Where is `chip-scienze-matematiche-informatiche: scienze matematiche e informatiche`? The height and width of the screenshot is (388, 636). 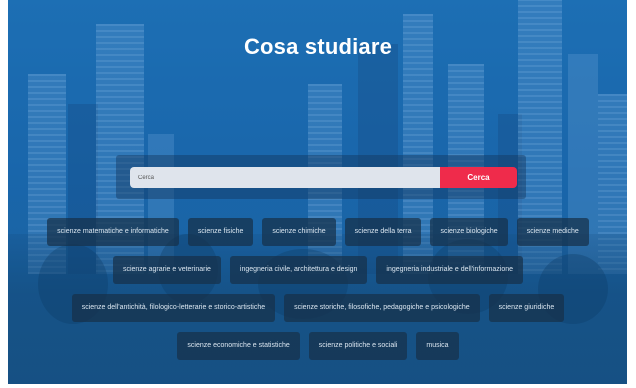 chip-scienze-matematiche-informatiche: scienze matematiche e informatiche is located at coordinates (113, 232).